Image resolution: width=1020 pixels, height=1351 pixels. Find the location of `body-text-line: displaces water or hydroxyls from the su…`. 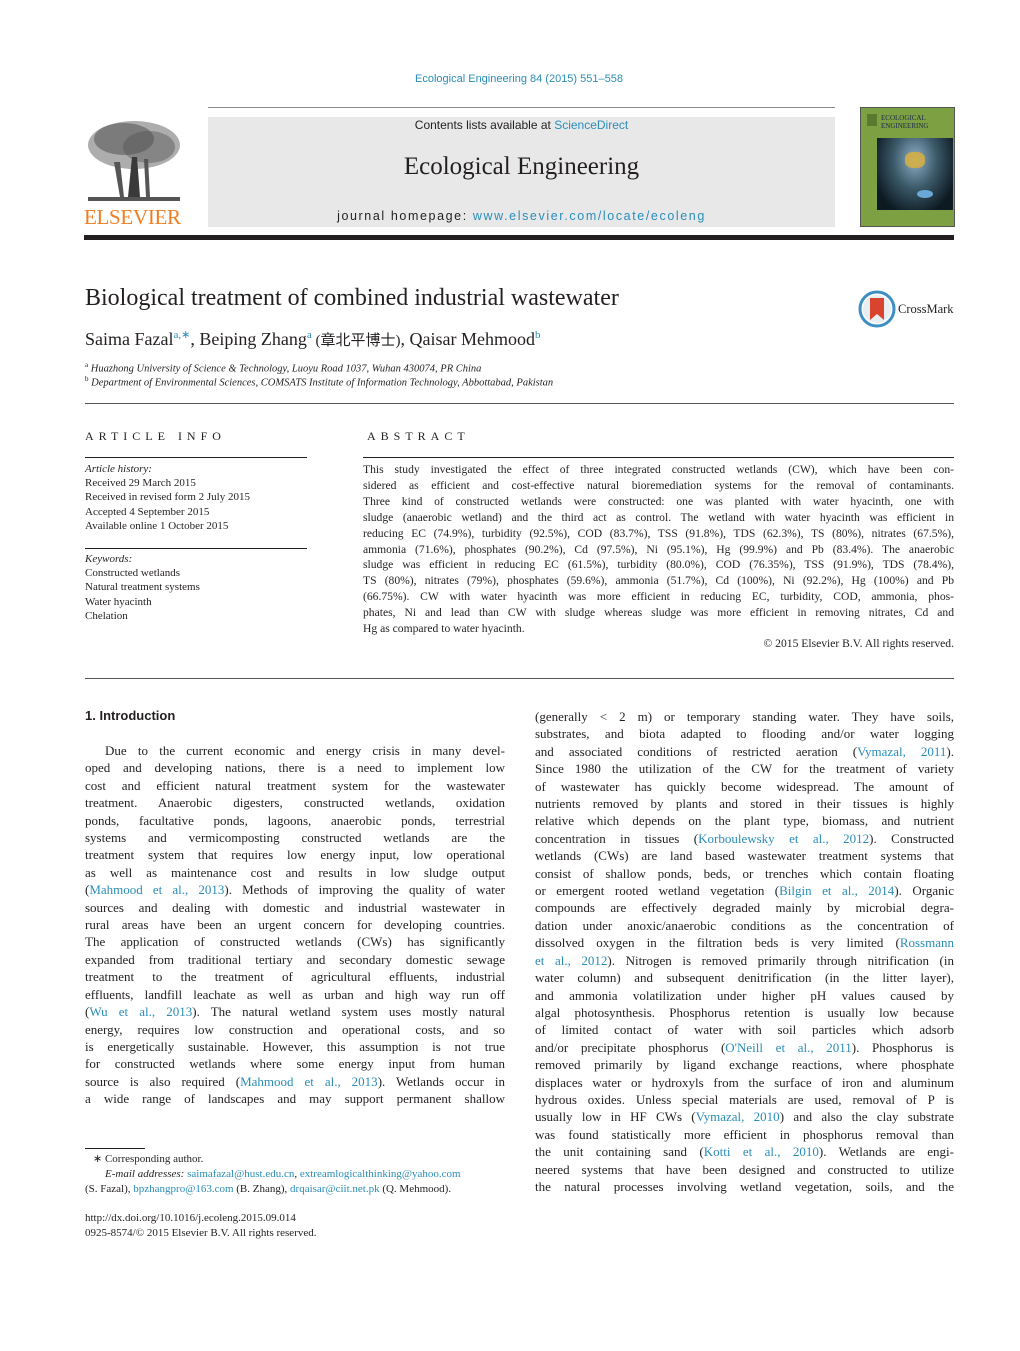

body-text-line: displaces water or hydroxyls from the su… is located at coordinates (744, 1082).